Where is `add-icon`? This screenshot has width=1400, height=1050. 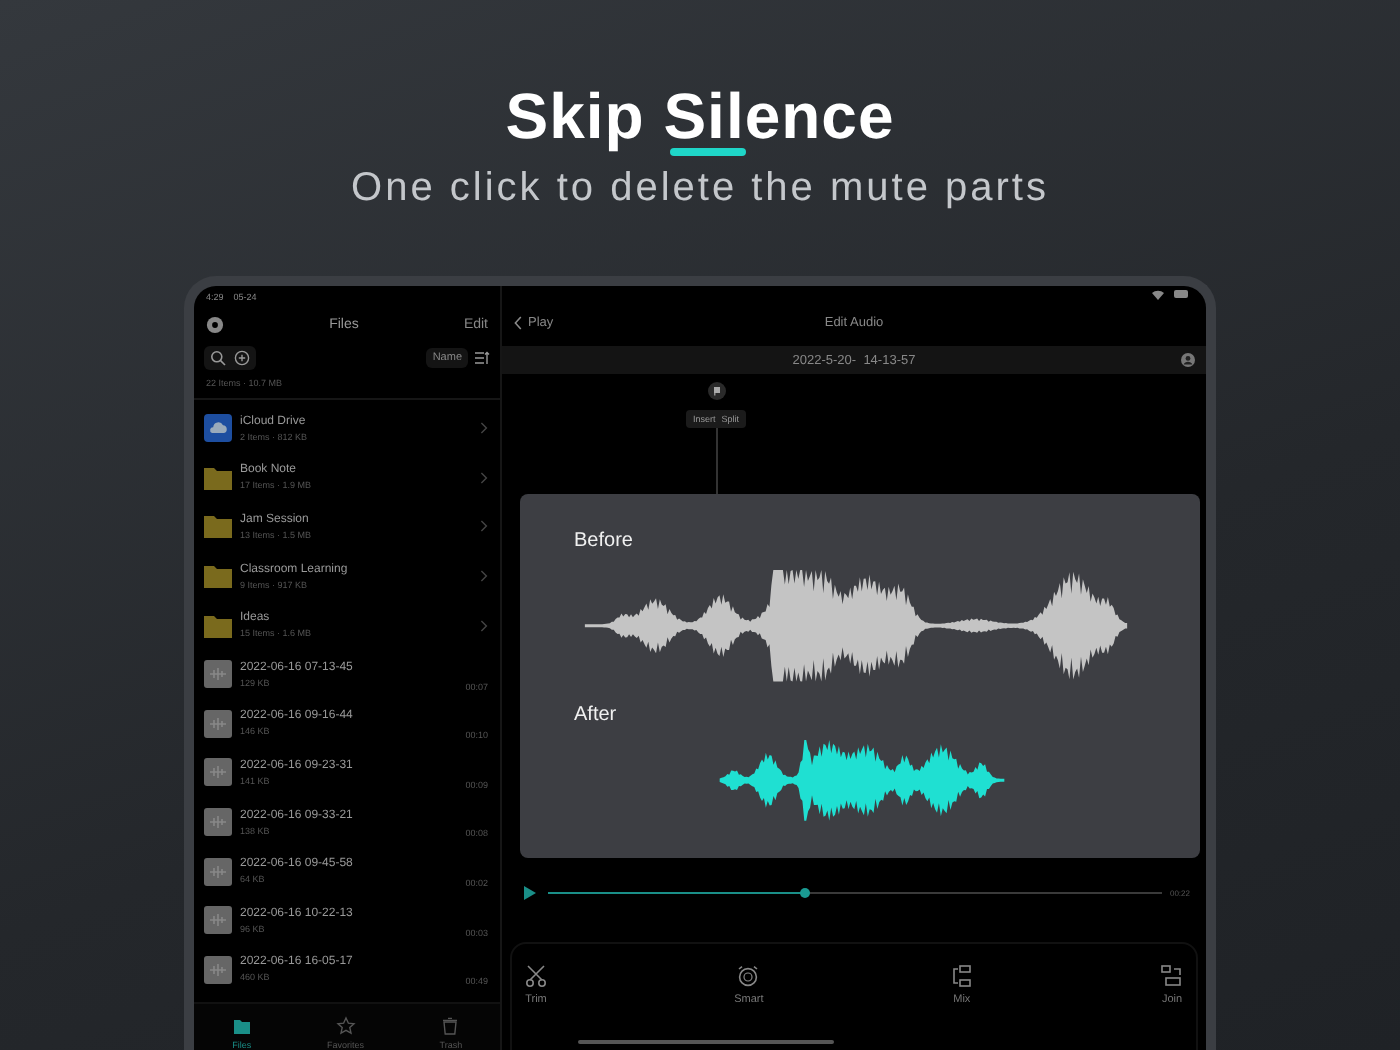
add-icon is located at coordinates (242, 358).